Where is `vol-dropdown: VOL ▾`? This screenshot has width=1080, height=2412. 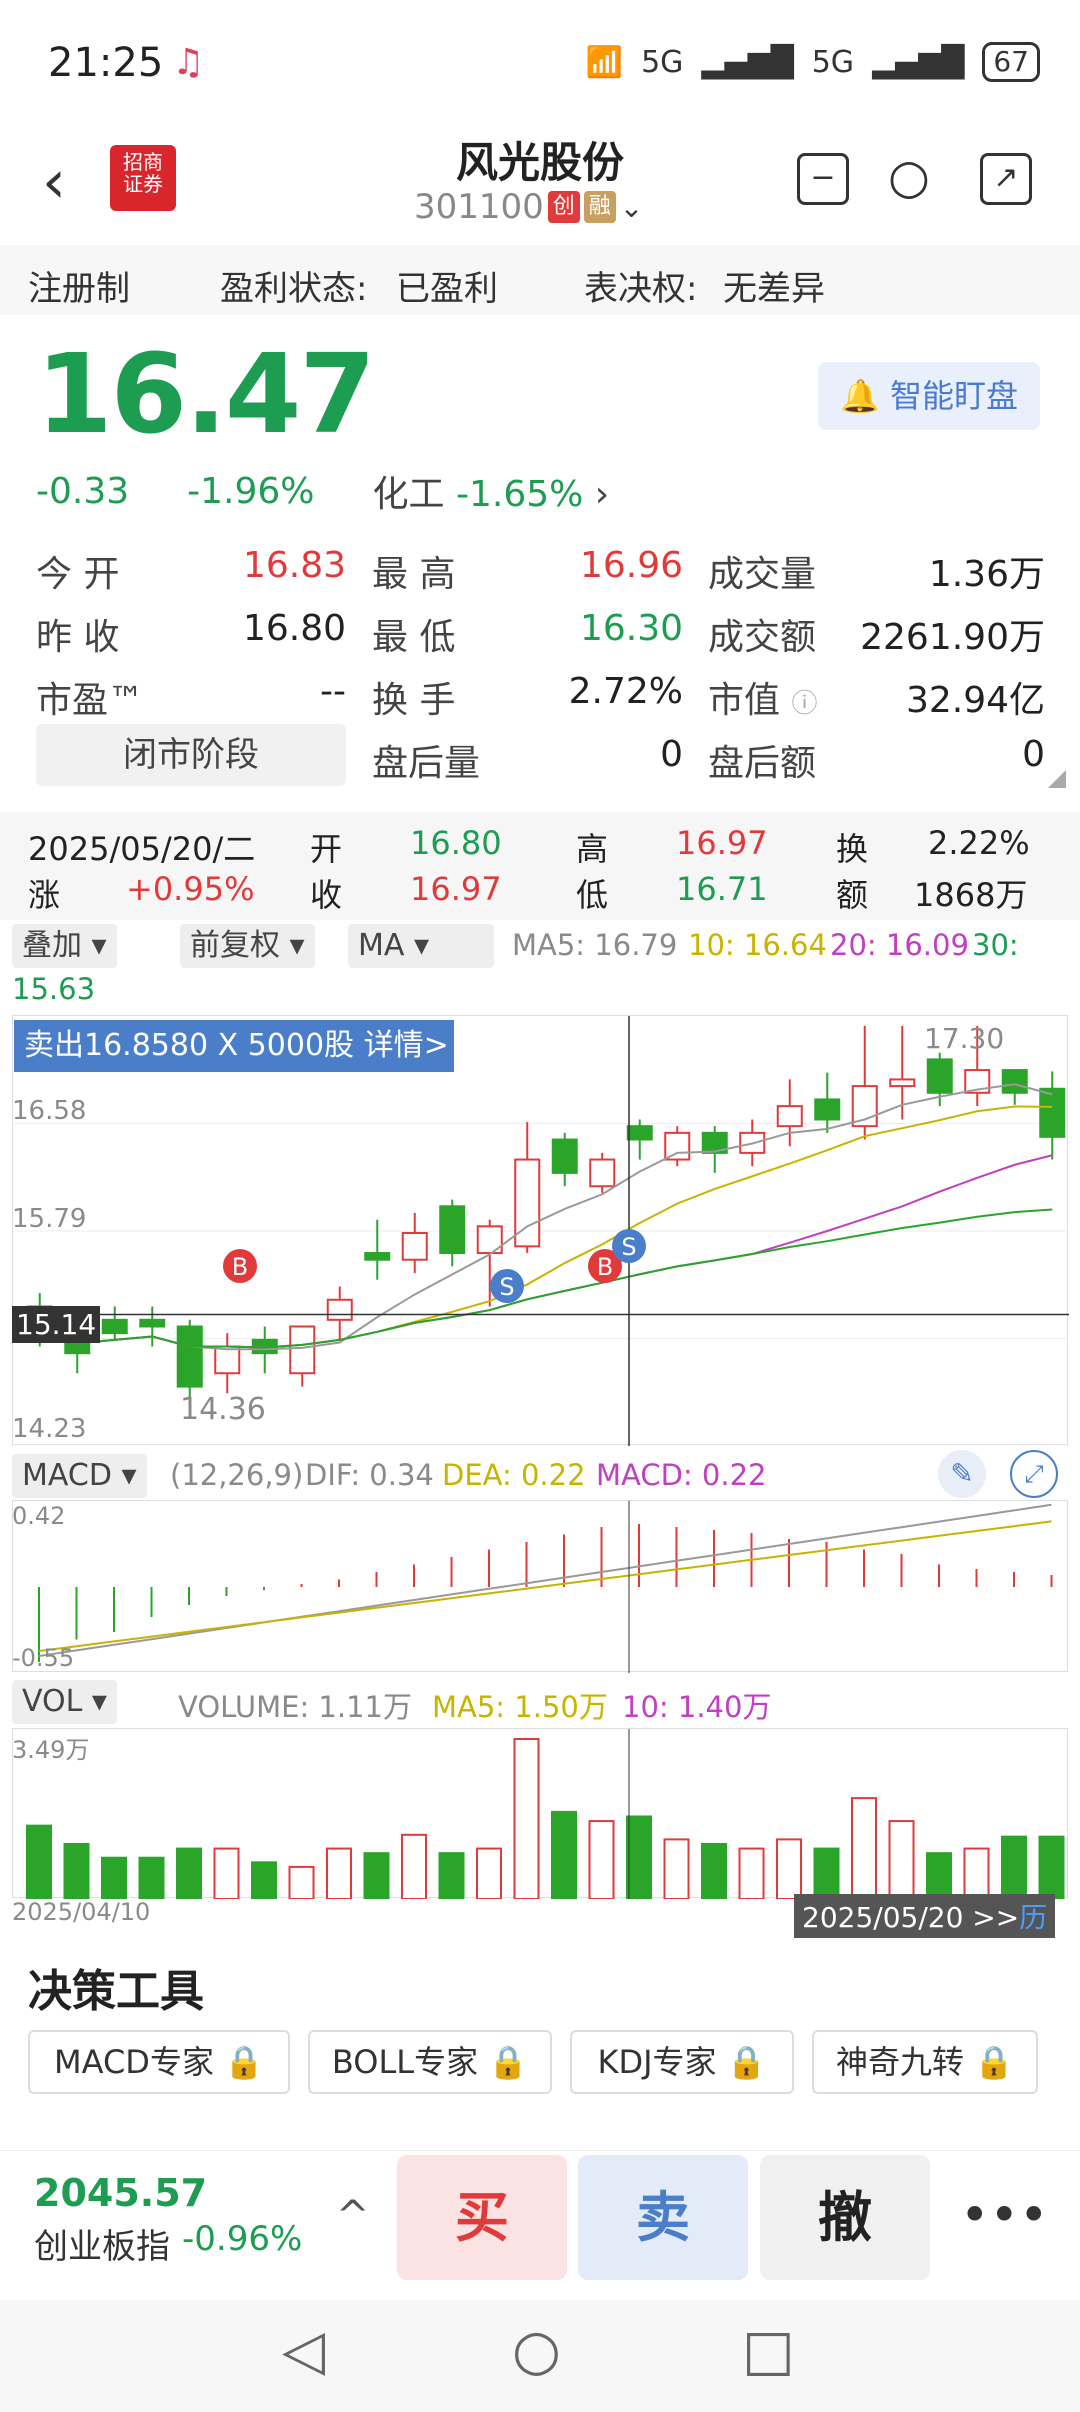 vol-dropdown: VOL ▾ is located at coordinates (64, 1702).